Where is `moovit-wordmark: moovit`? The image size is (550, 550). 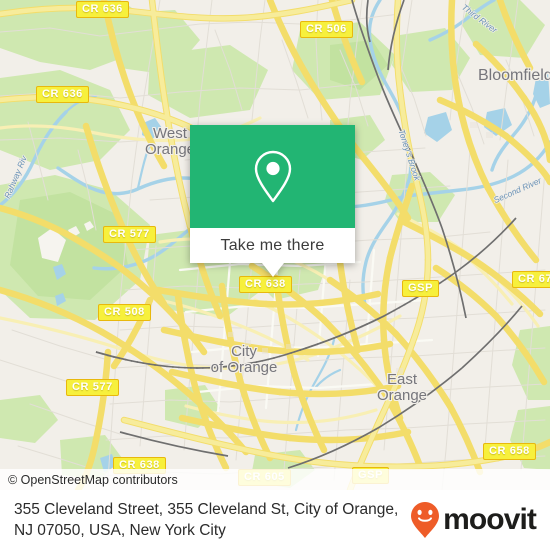 moovit-wordmark: moovit is located at coordinates (490, 519).